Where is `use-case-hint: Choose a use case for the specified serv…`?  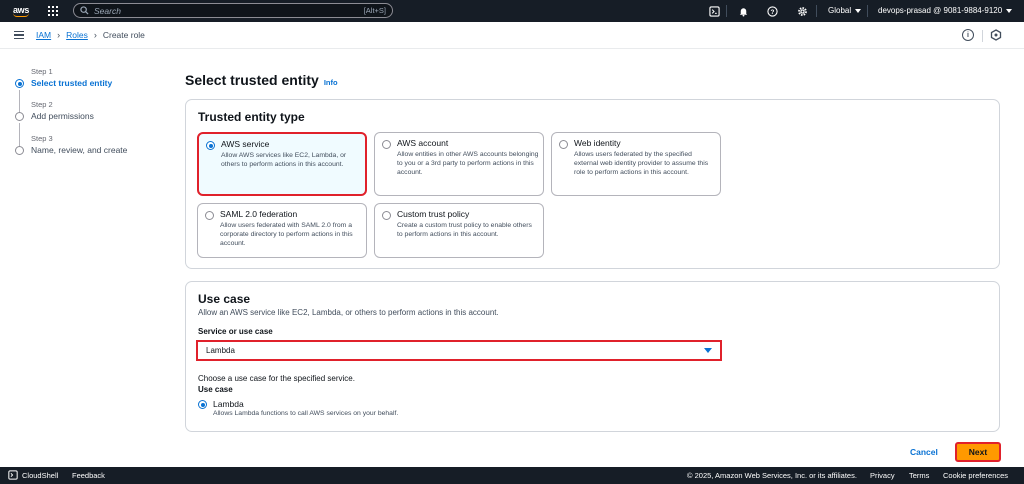 use-case-hint: Choose a use case for the specified serv… is located at coordinates (276, 378).